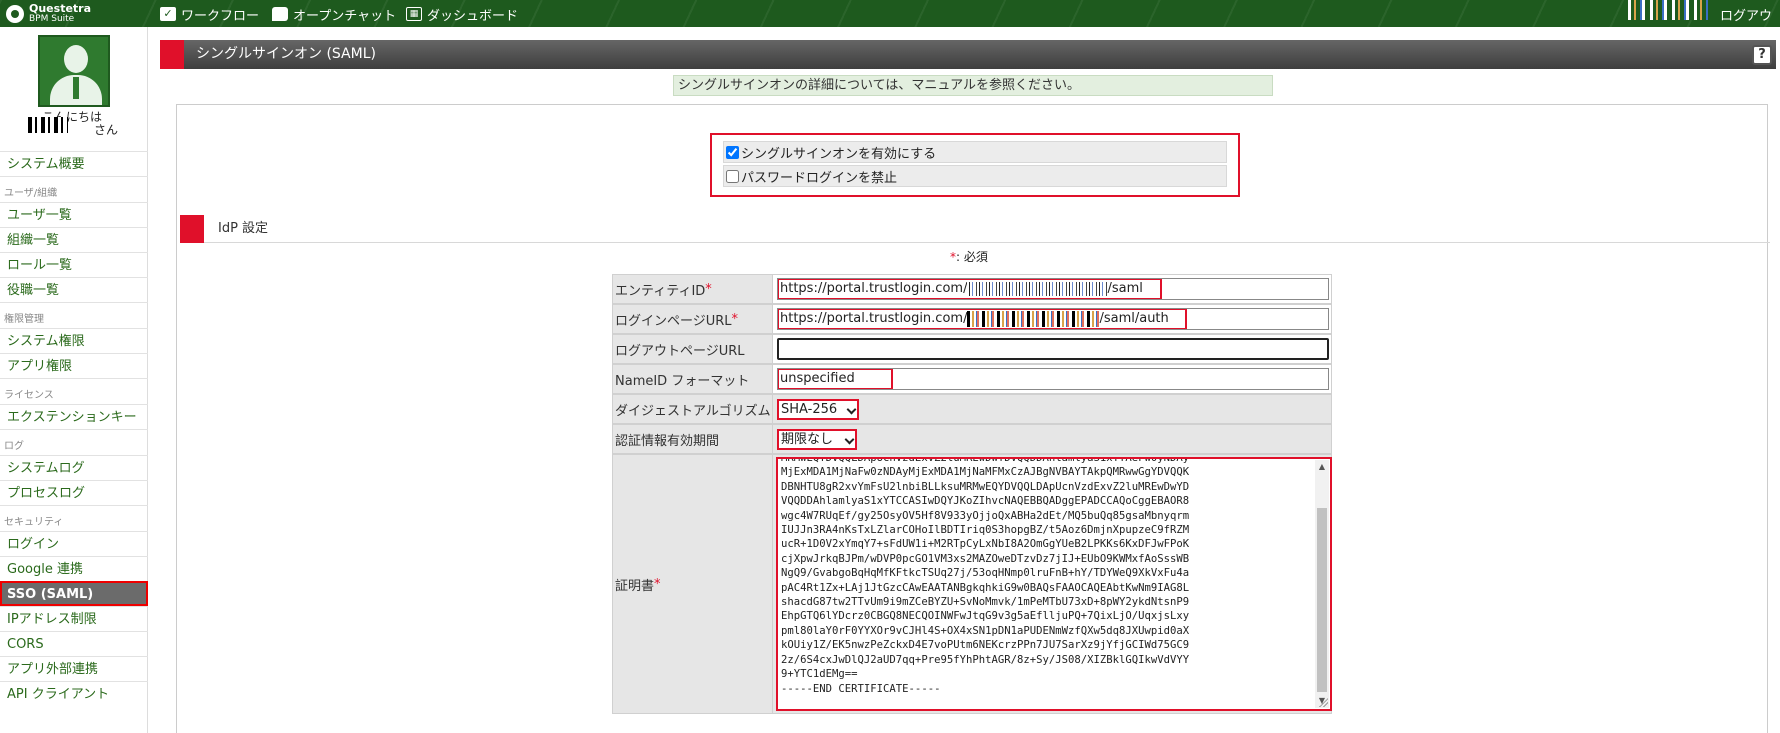 The width and height of the screenshot is (1780, 733). Describe the element at coordinates (1053, 319) in the screenshot. I see `login-url-input: https://portal.trustlogin.com//saml/auth` at that location.